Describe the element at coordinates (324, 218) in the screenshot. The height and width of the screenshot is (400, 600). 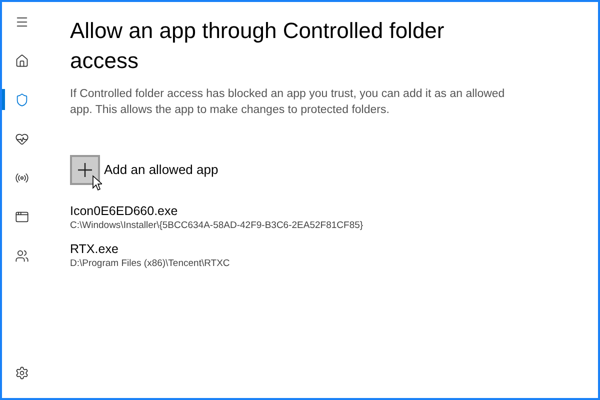
I see `app-list-item: Icon0E6ED660.exe C:\Windows\Installer\{5BCC634A-58AD-42F9-B3C6-2EA52F81CF85}` at that location.